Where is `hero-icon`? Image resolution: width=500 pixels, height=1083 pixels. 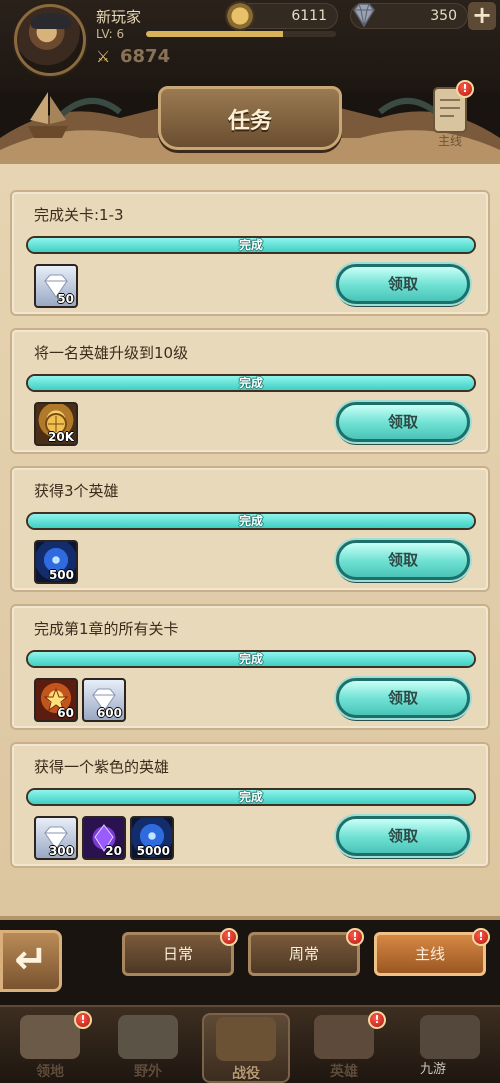 hero-icon is located at coordinates (344, 1037).